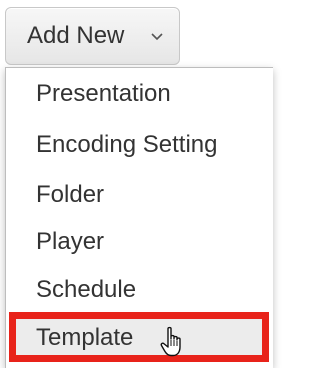  What do you see at coordinates (170, 341) in the screenshot?
I see `pointer-hand-icon` at bounding box center [170, 341].